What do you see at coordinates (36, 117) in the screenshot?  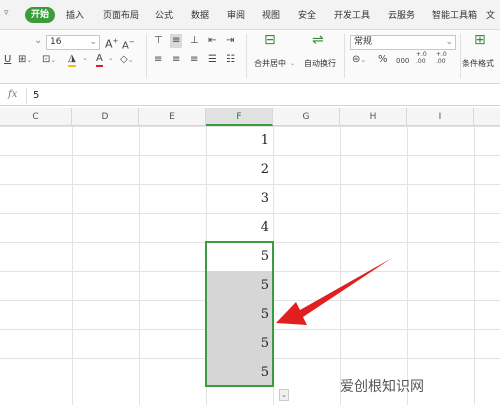 I see `column-header-c: C` at bounding box center [36, 117].